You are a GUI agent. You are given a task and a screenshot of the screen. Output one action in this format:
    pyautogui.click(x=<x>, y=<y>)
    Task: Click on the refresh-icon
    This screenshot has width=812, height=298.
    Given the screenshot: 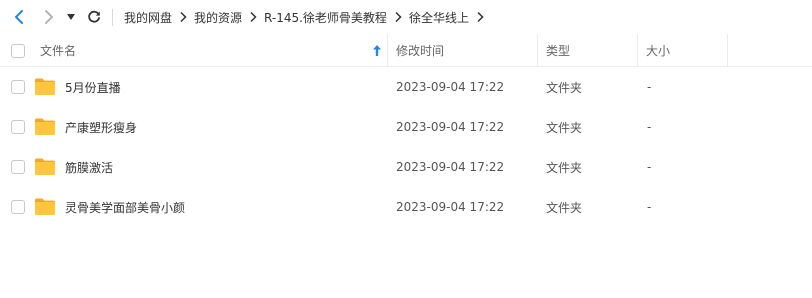 What is the action you would take?
    pyautogui.click(x=94, y=16)
    